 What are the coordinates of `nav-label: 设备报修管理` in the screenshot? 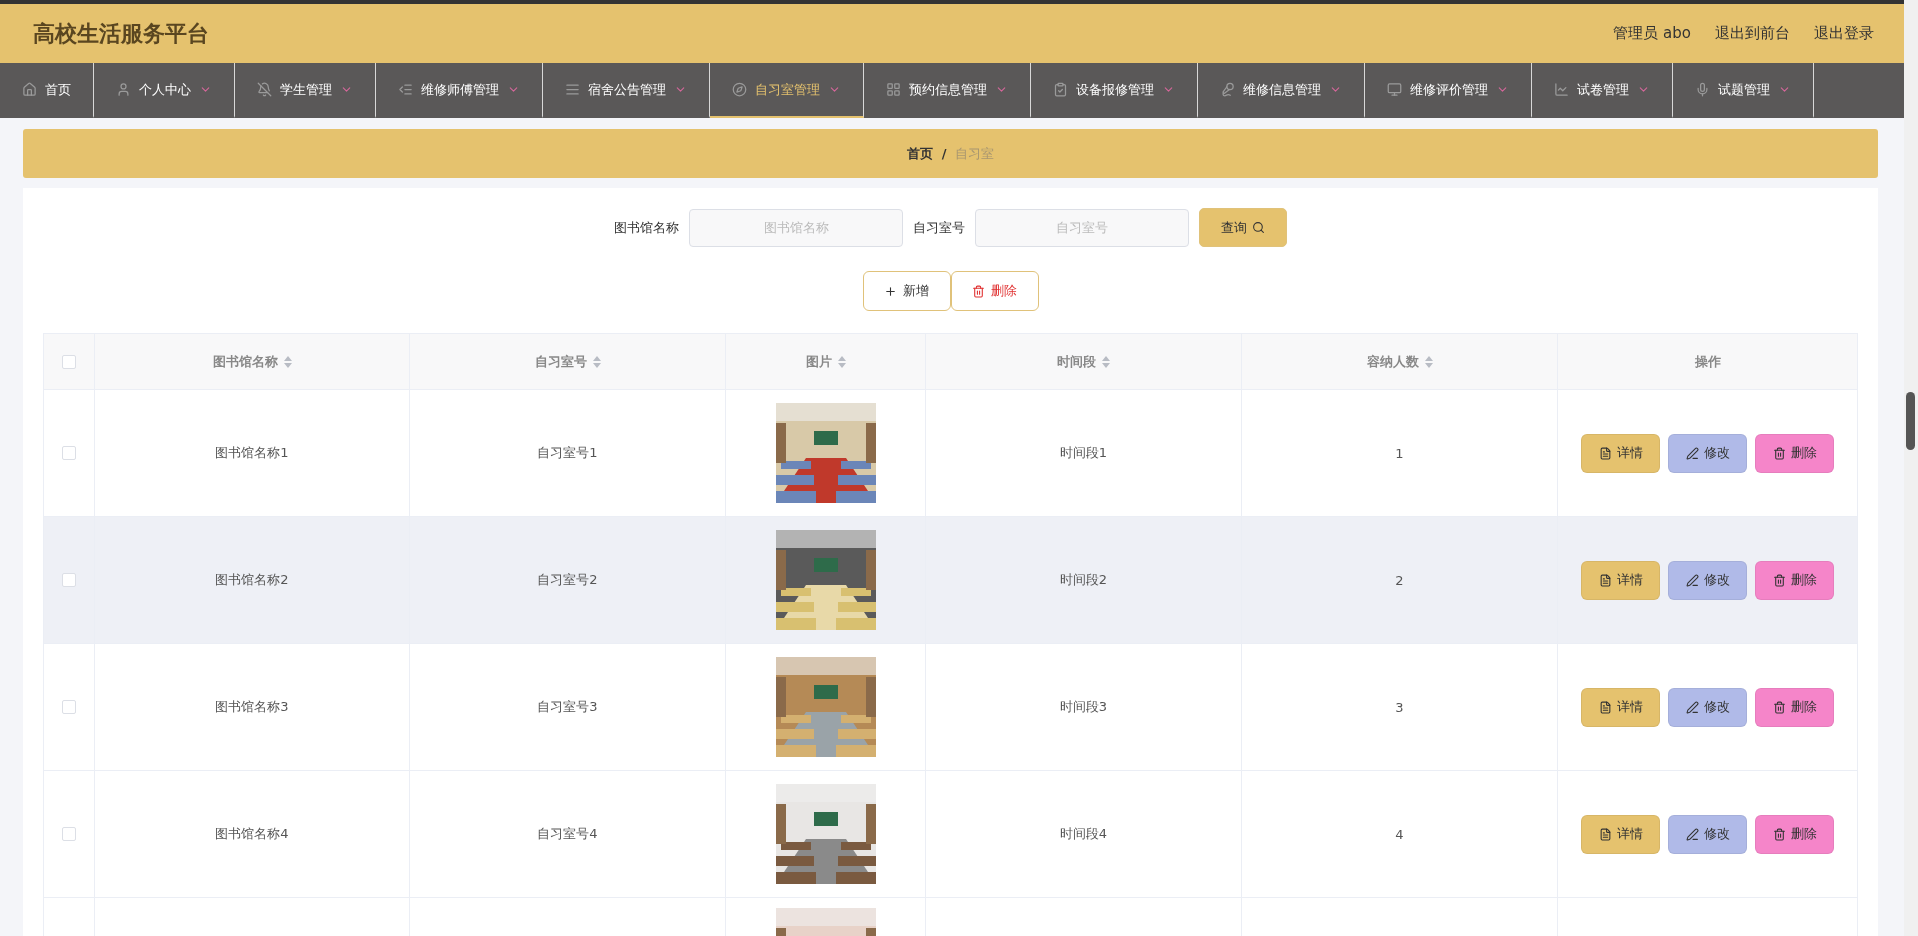 It's located at (1115, 89).